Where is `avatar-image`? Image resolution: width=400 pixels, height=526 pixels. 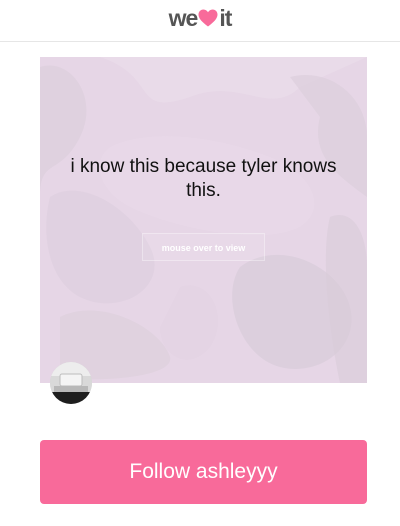 avatar-image is located at coordinates (71, 383).